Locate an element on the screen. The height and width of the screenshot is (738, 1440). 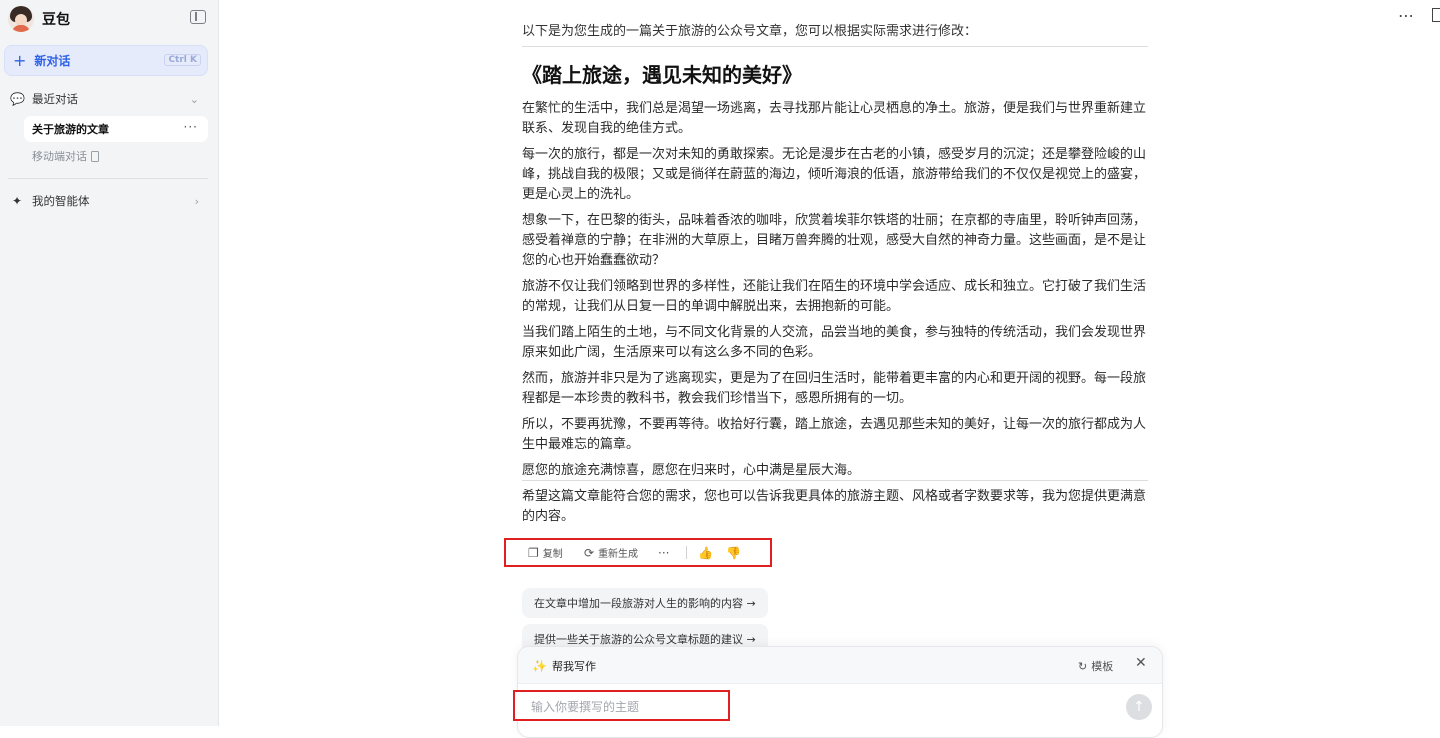
thumbs-down-button: 👎 is located at coordinates (735, 552).